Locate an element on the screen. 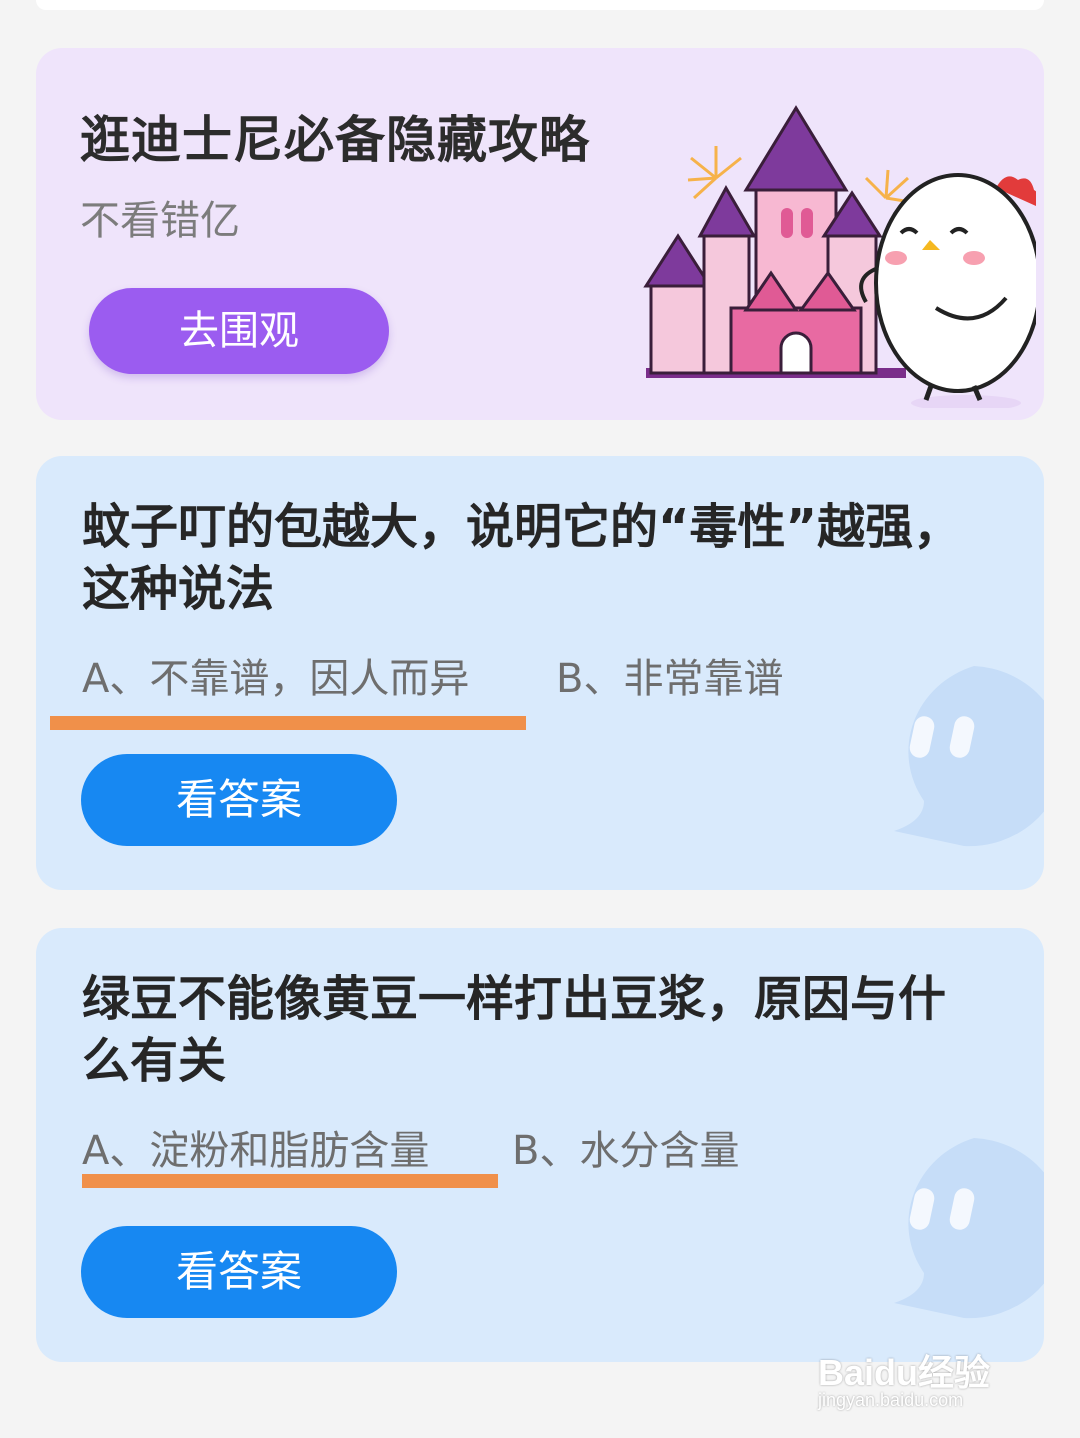  promo-subtitle: 不看错亿 is located at coordinates (160, 221).